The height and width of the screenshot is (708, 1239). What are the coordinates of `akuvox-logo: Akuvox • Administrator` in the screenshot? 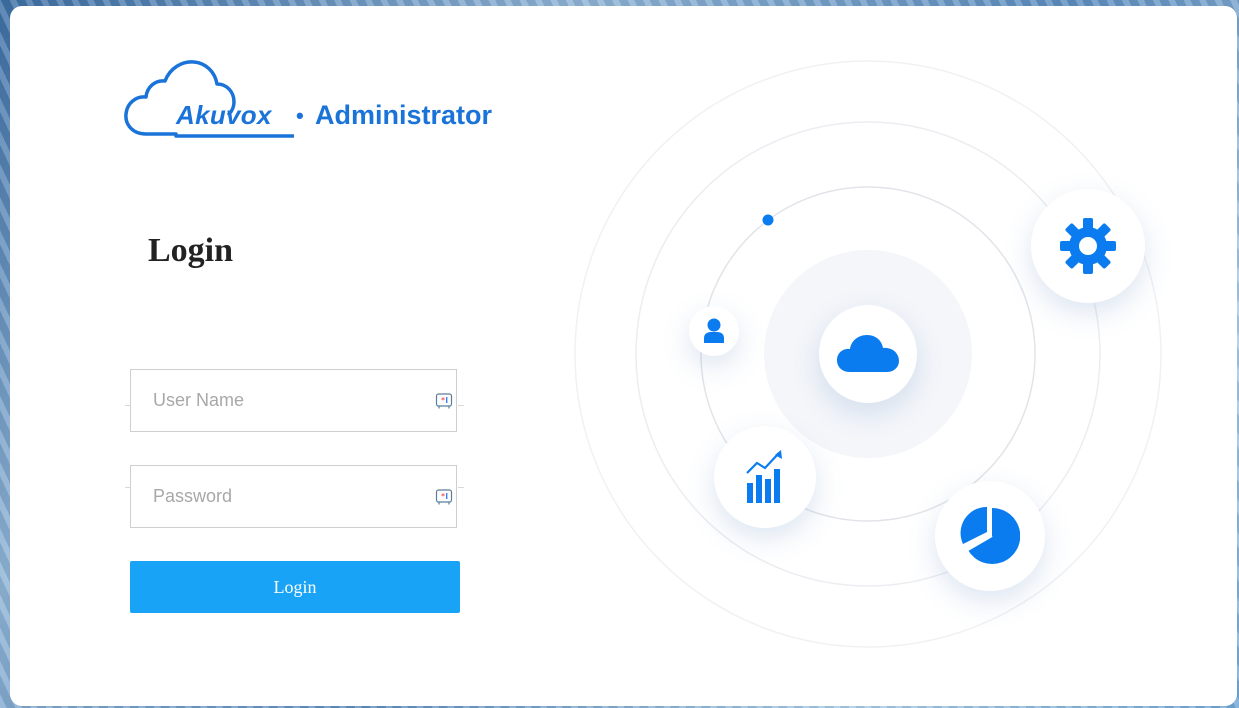 It's located at (319, 102).